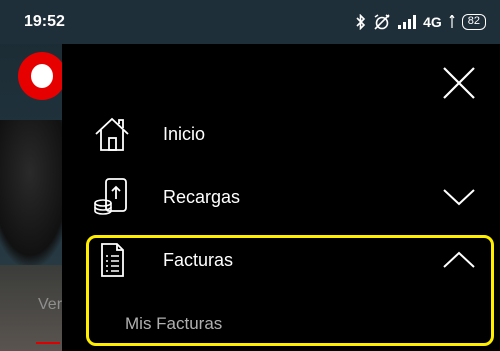  What do you see at coordinates (473, 22) in the screenshot?
I see `battery-icon: 82` at bounding box center [473, 22].